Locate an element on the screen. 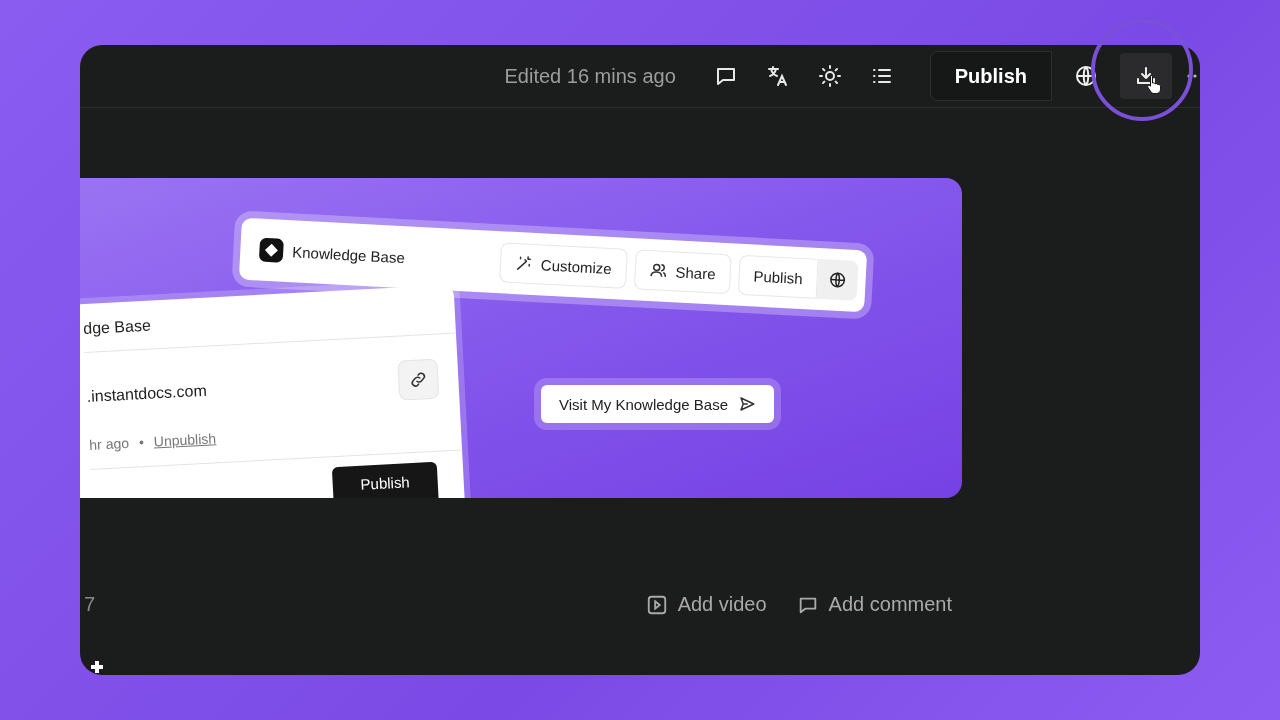  magic-wand-icon is located at coordinates (524, 263).